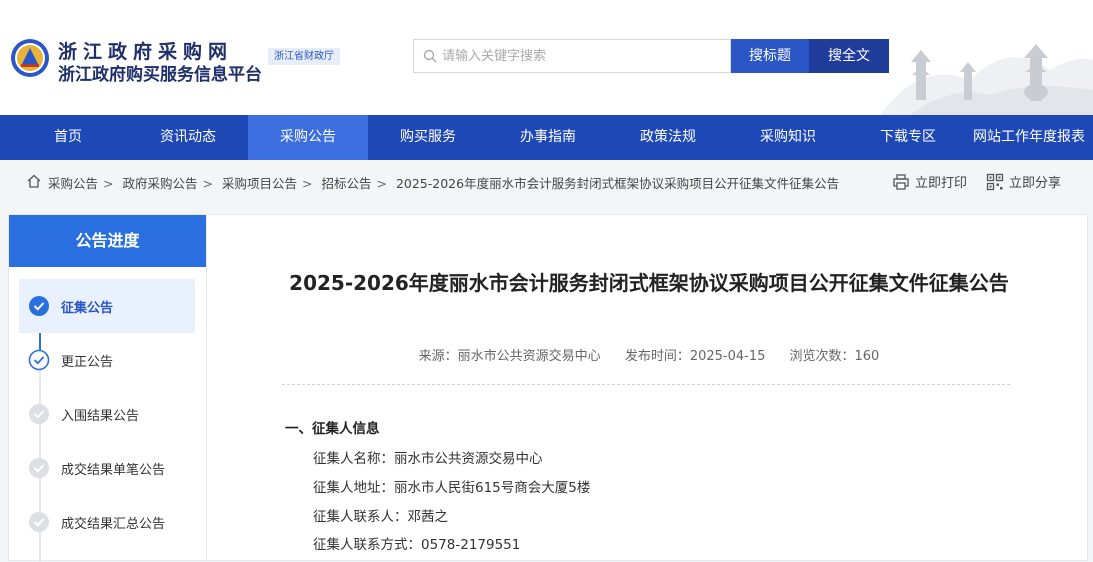  What do you see at coordinates (584, 56) in the screenshot?
I see `search-input` at bounding box center [584, 56].